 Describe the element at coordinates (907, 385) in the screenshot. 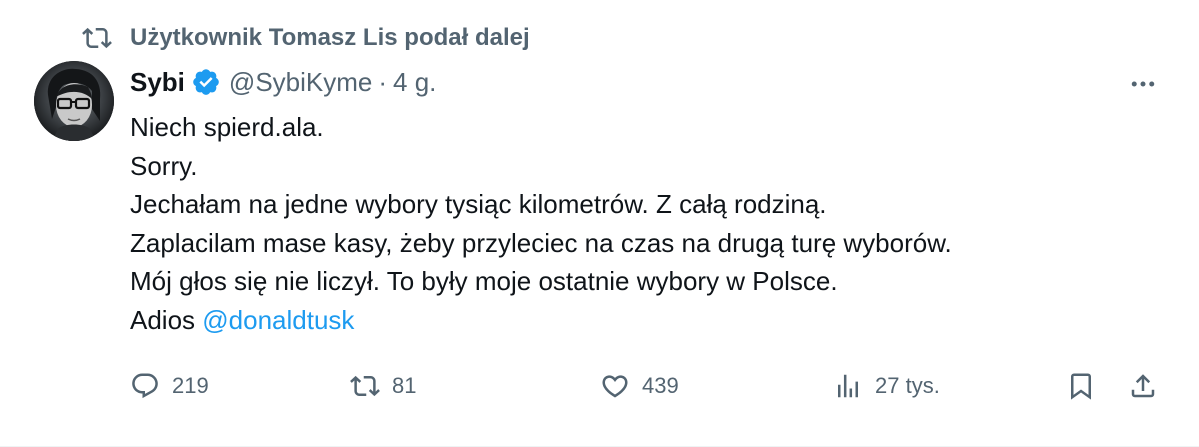

I see `views-count: 27 tys.` at that location.